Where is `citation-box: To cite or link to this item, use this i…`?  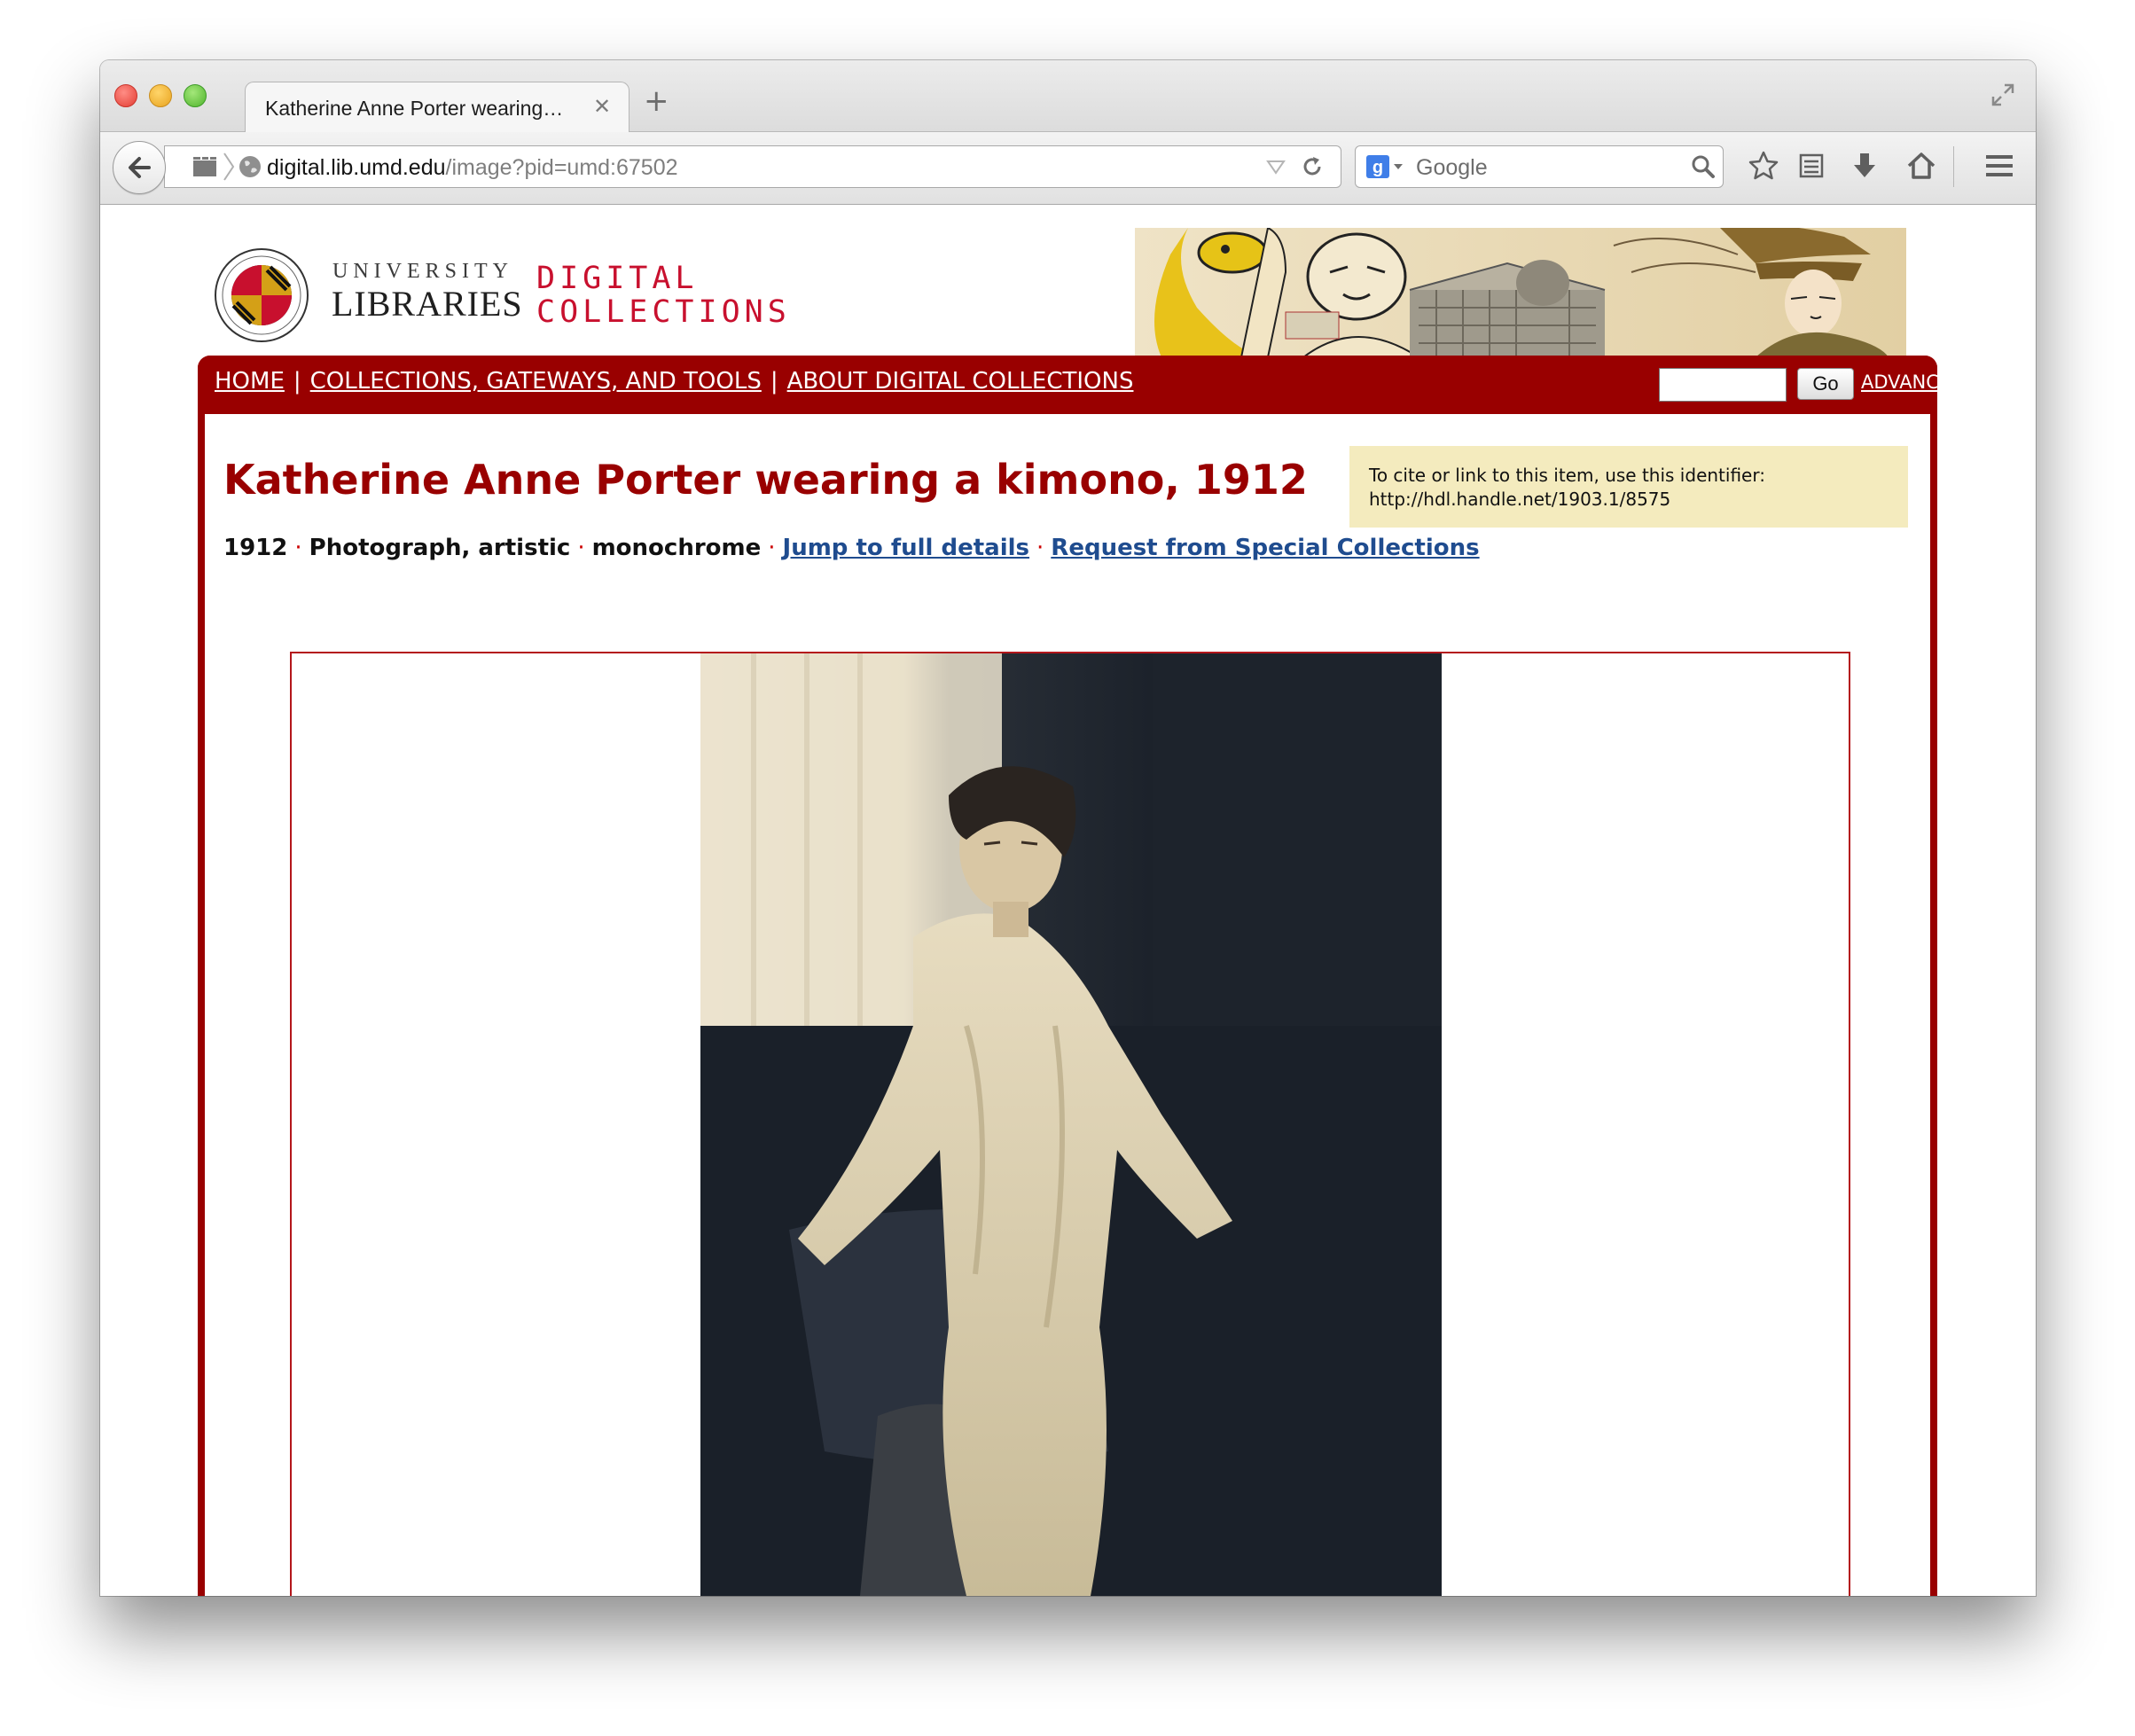
citation-box: To cite or link to this item, use this i… is located at coordinates (1628, 487).